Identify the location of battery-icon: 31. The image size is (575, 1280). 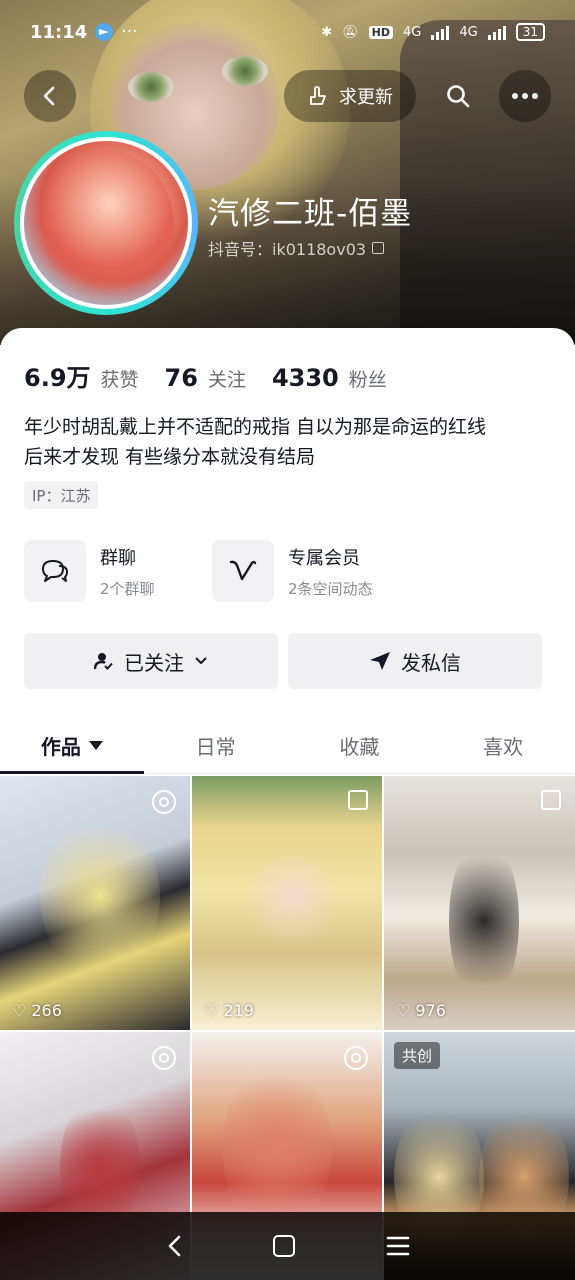
(530, 32).